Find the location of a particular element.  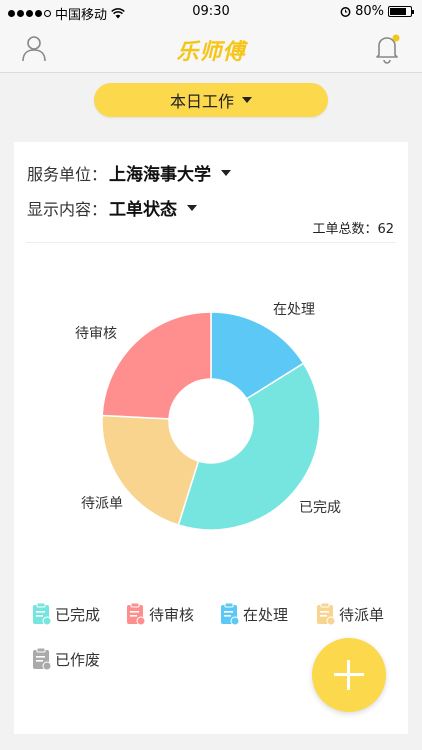

nav-bar: 乐师傅 is located at coordinates (211, 48).